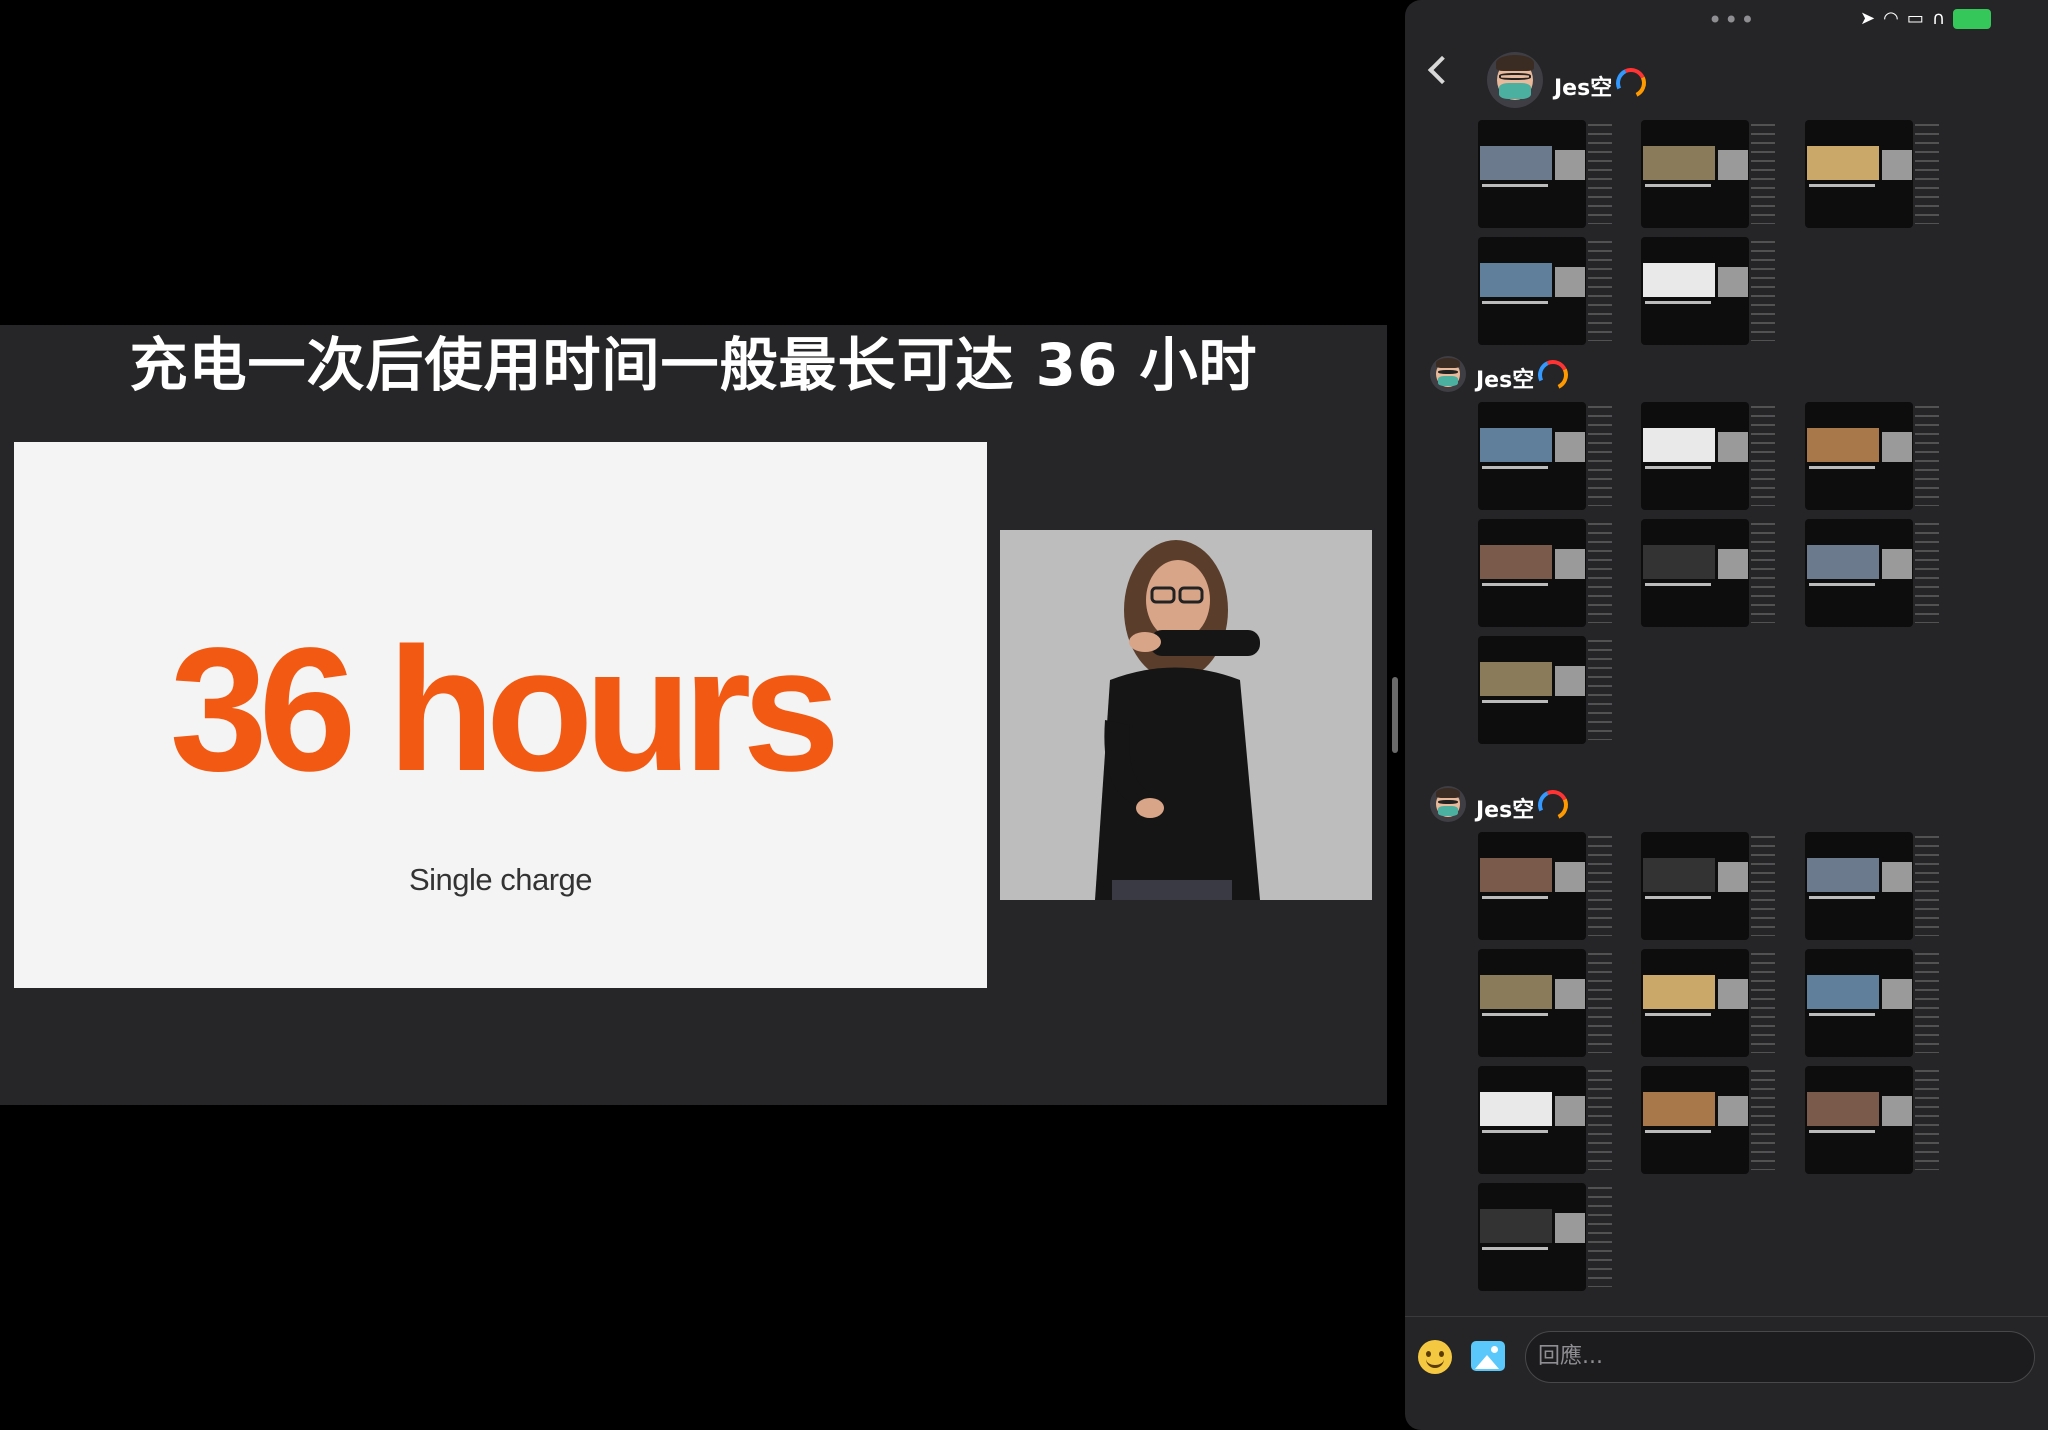 The height and width of the screenshot is (1430, 2048). Describe the element at coordinates (1926, 18) in the screenshot. I see `status-bar: ➤ ◠ ▭ ∩` at that location.